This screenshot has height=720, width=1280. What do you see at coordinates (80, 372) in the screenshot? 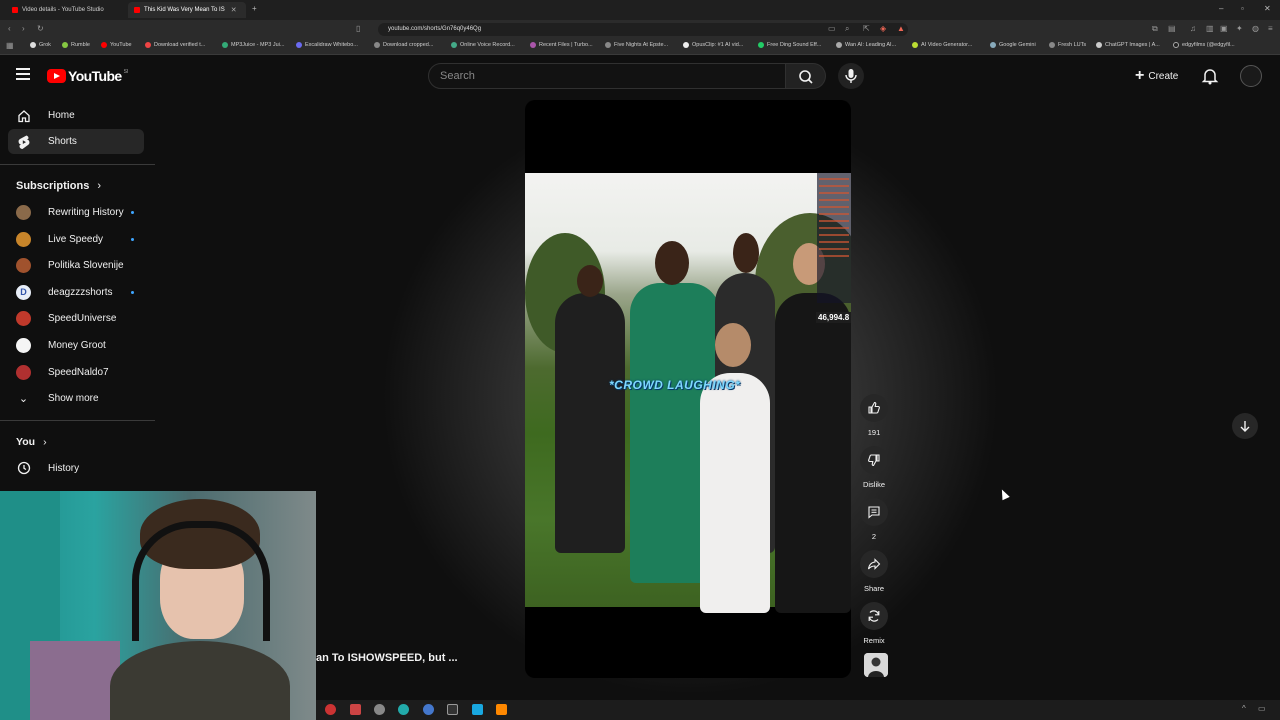
I see `subscription-item: SpeedNaldo7` at bounding box center [80, 372].